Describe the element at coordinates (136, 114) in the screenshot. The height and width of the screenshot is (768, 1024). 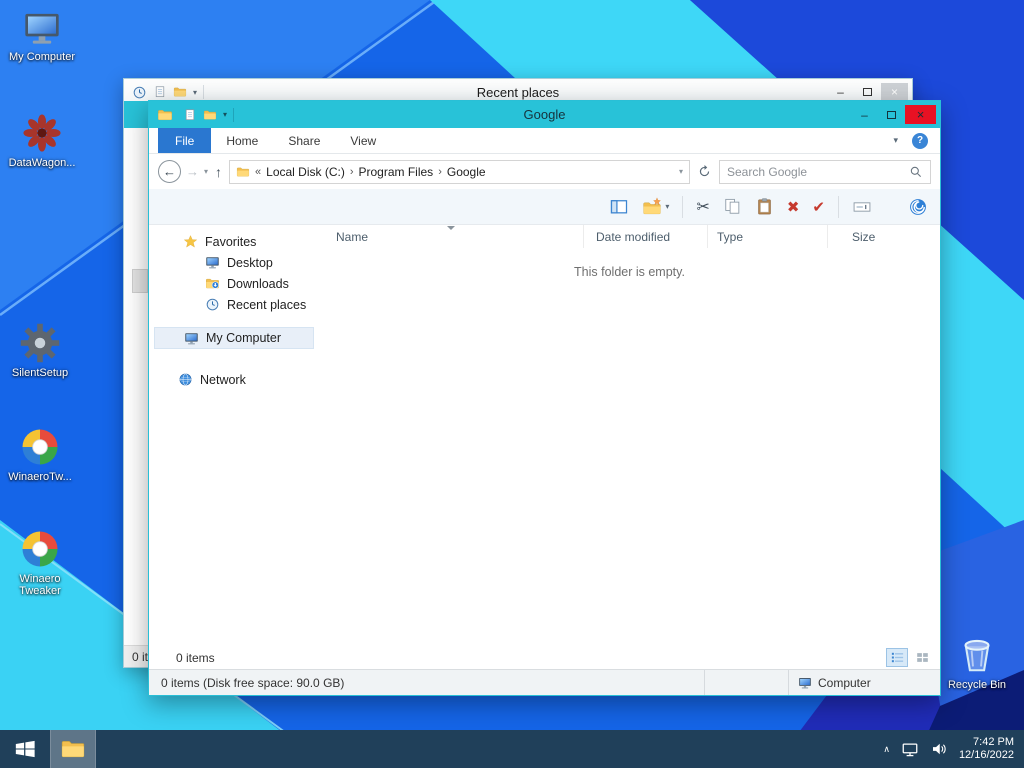
I see `back-window-titlebar-accent` at that location.